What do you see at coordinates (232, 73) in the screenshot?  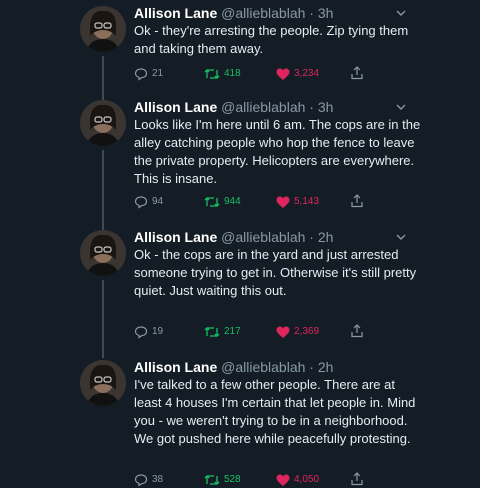 I see `retweet-count: 418` at bounding box center [232, 73].